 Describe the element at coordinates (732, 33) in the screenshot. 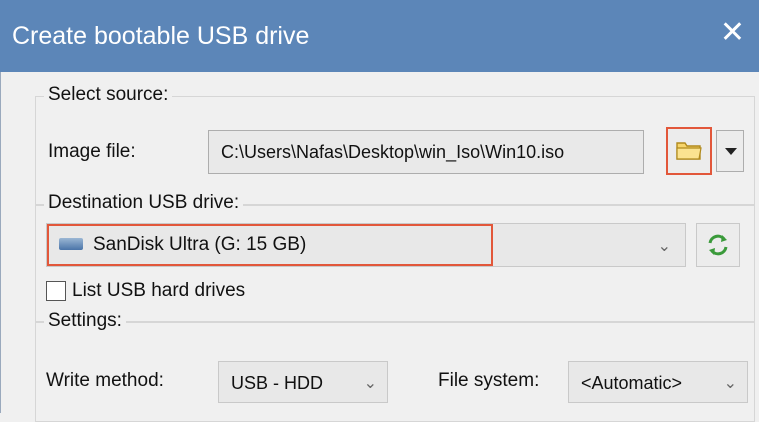

I see `close-button: ✕` at that location.